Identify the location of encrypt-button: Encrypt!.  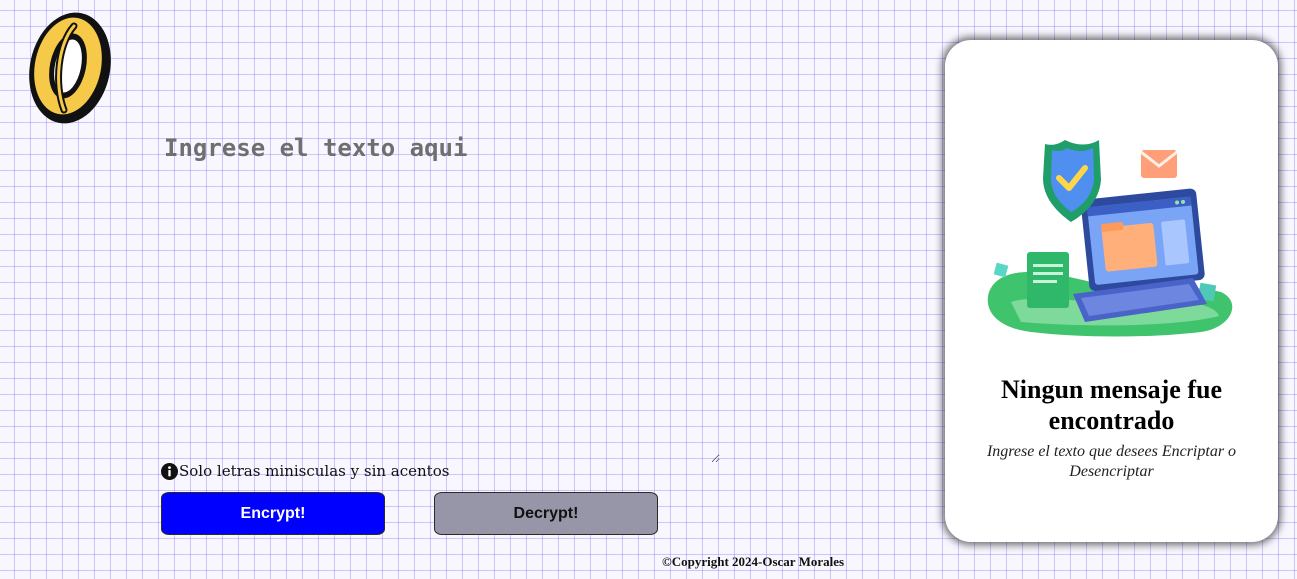
(273, 513).